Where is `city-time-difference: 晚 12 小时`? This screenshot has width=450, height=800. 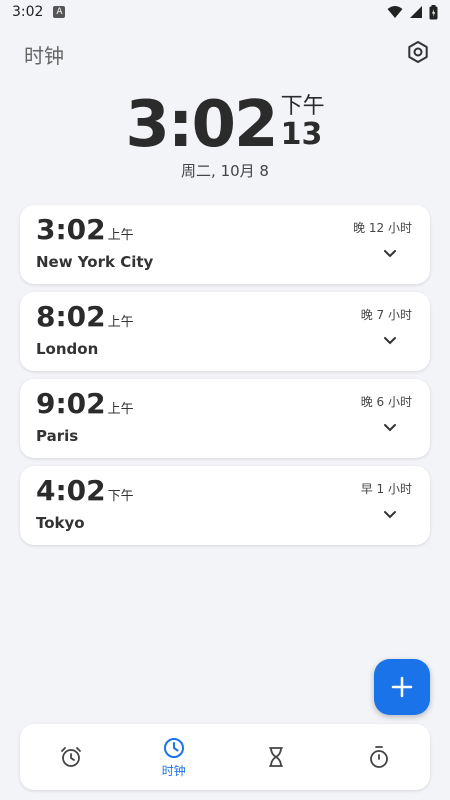
city-time-difference: 晚 12 小时 is located at coordinates (382, 228).